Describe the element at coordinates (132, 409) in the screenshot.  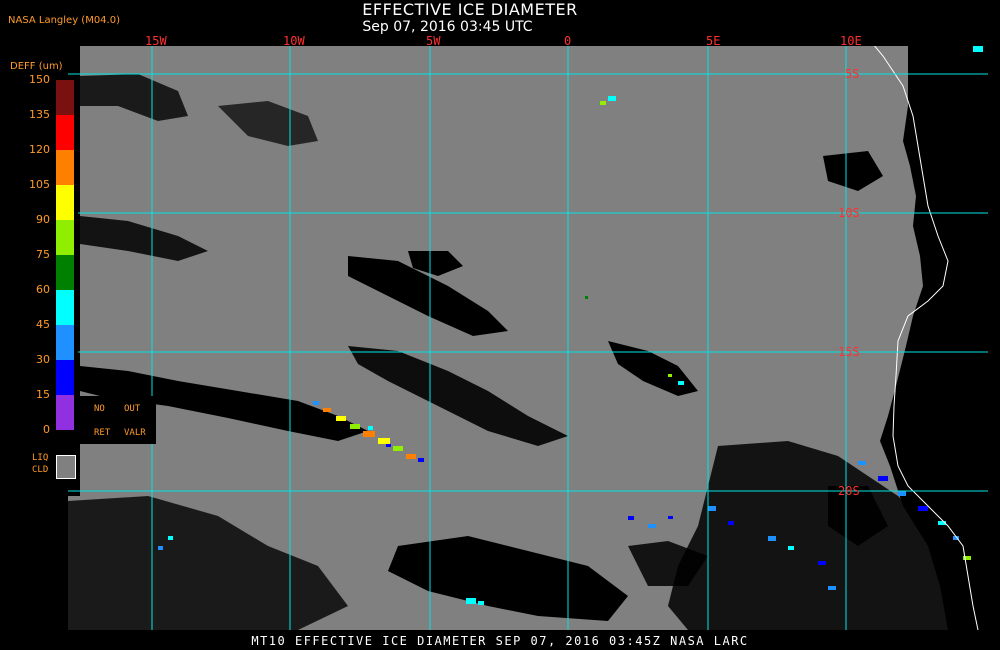
I see `out-of-range-label: OUT` at that location.